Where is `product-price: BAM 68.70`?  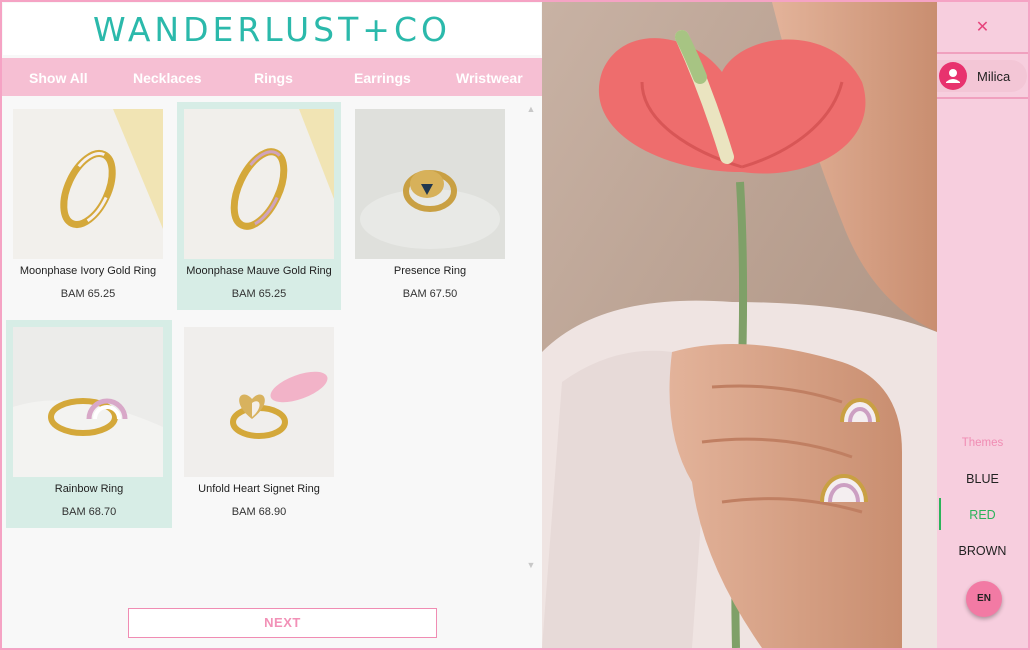
product-price: BAM 68.70 is located at coordinates (89, 512).